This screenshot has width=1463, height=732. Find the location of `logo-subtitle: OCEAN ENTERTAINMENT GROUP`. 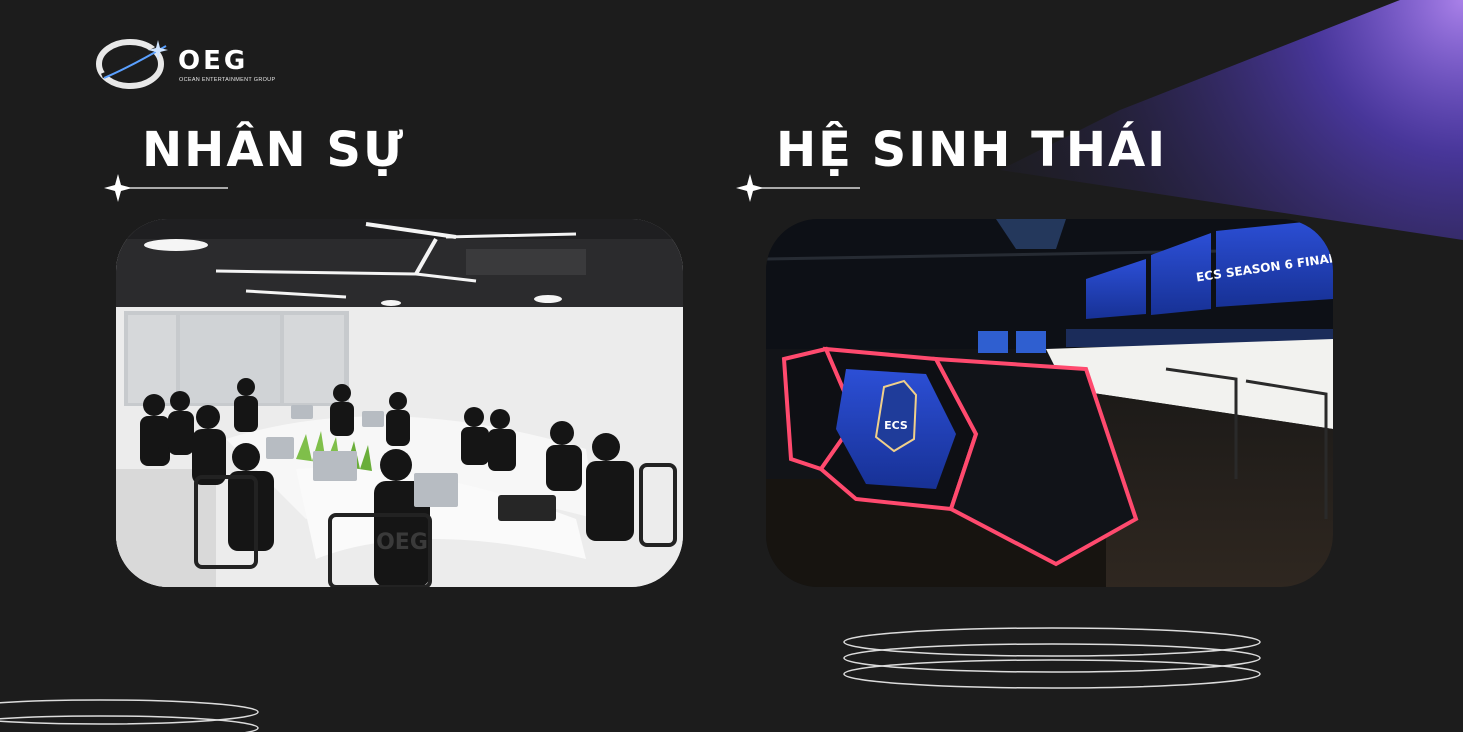

logo-subtitle: OCEAN ENTERTAINMENT GROUP is located at coordinates (227, 80).